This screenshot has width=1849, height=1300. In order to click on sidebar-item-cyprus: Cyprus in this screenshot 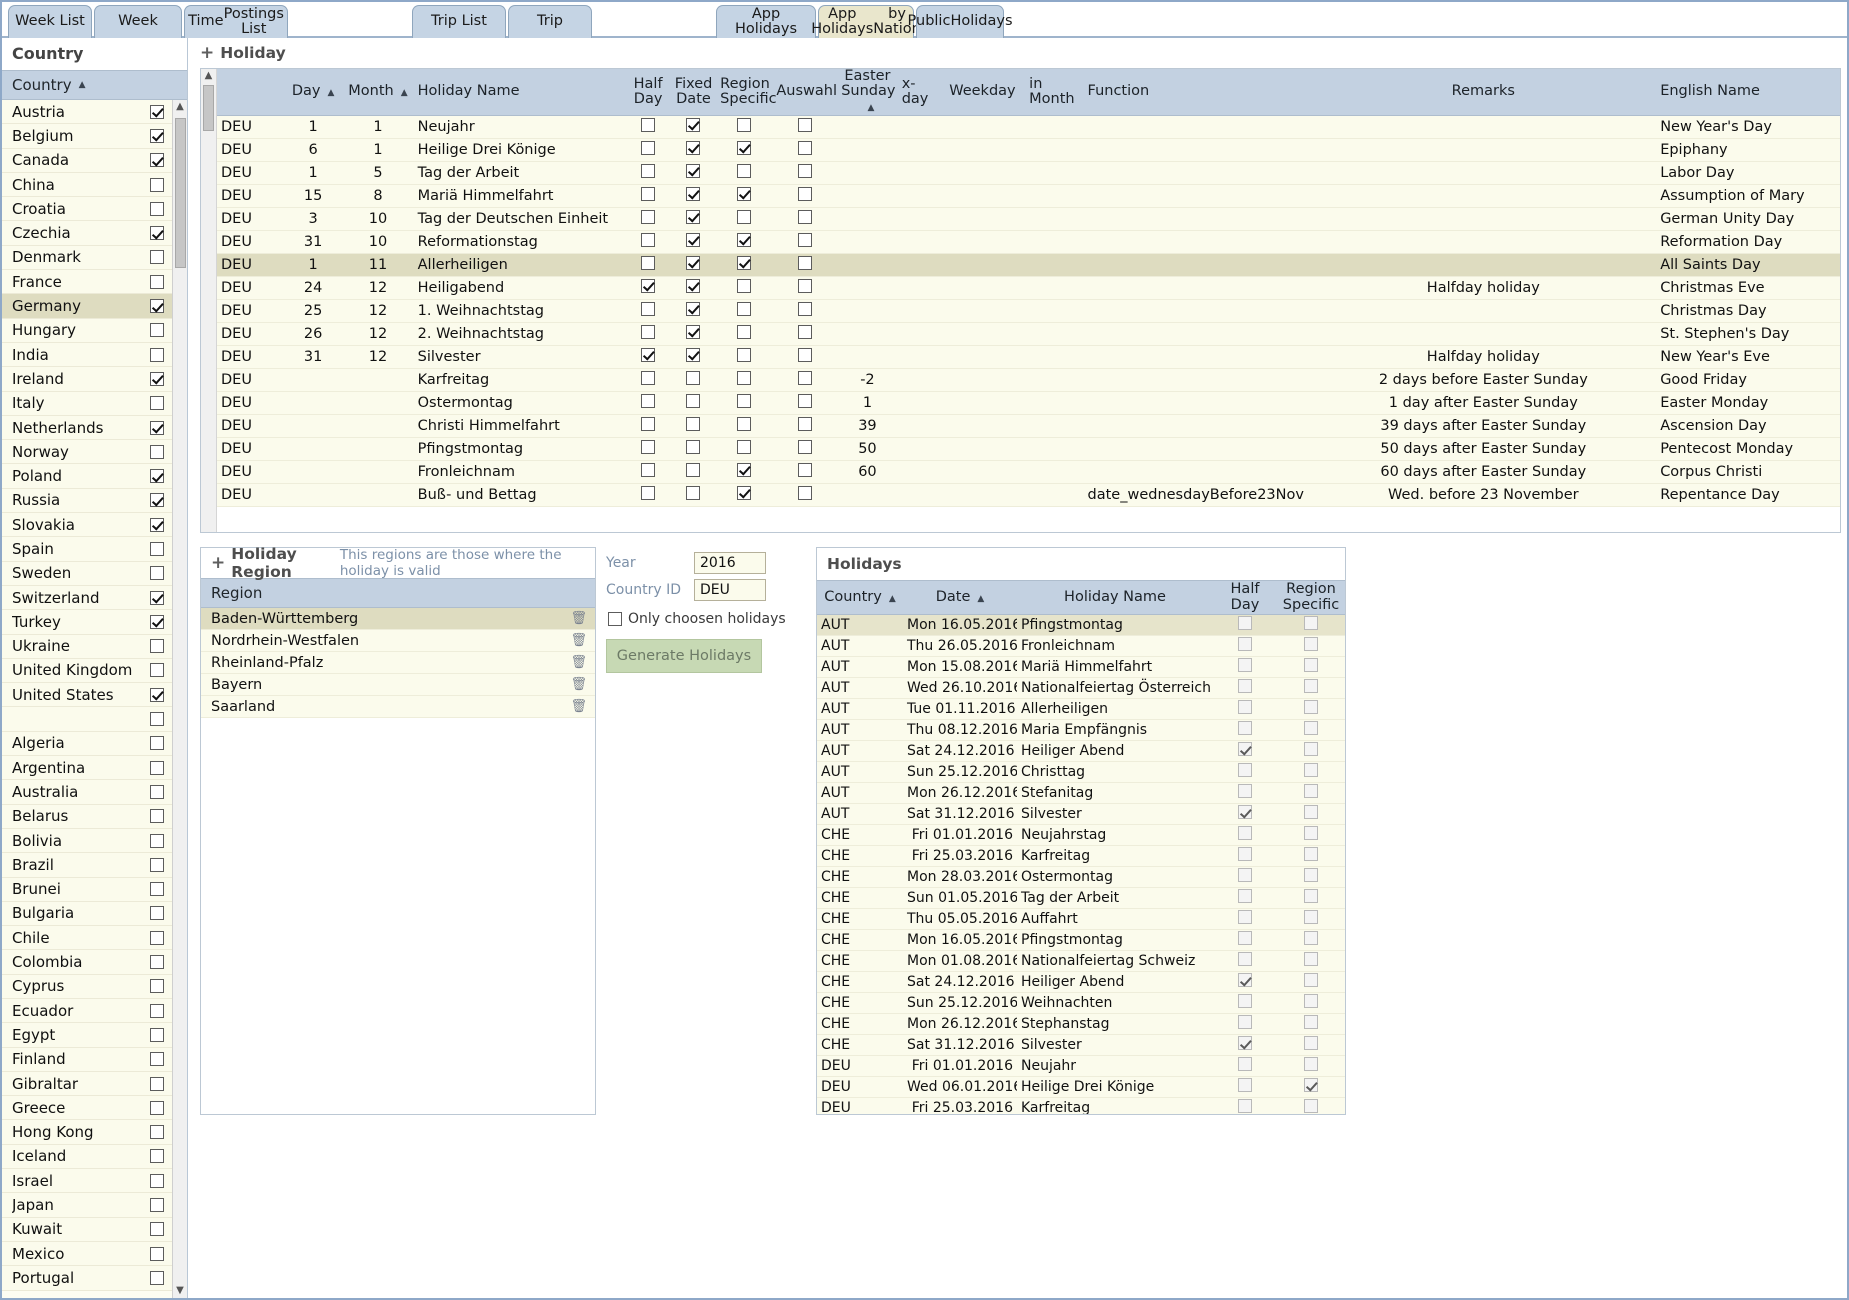, I will do `click(87, 986)`.